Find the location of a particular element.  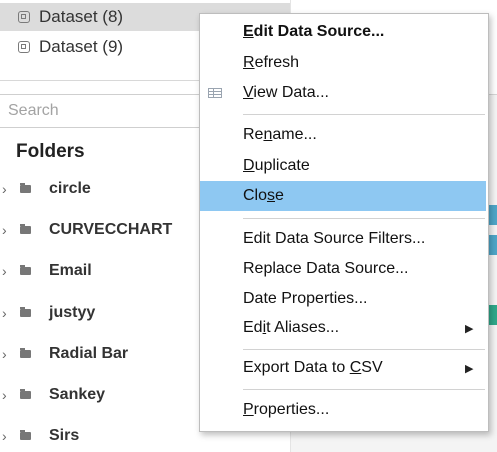

access-key: E is located at coordinates (248, 31).